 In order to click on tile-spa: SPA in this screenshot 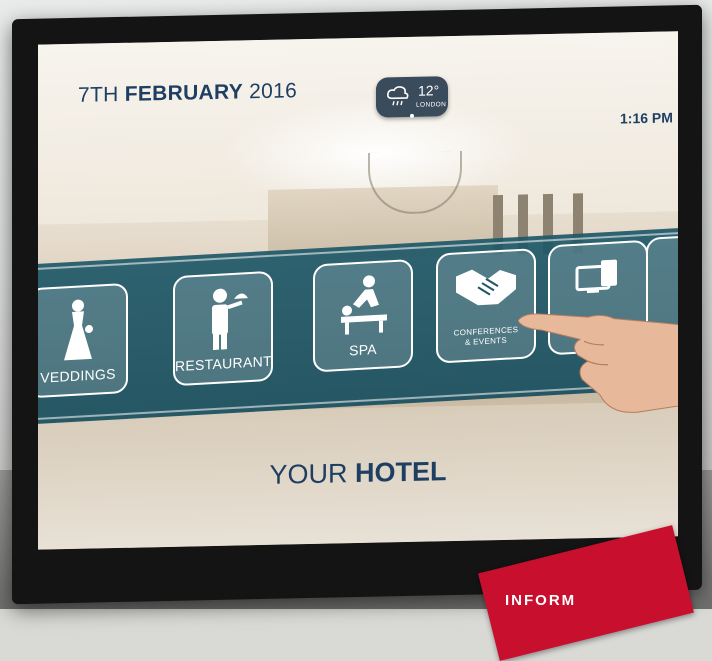, I will do `click(363, 315)`.